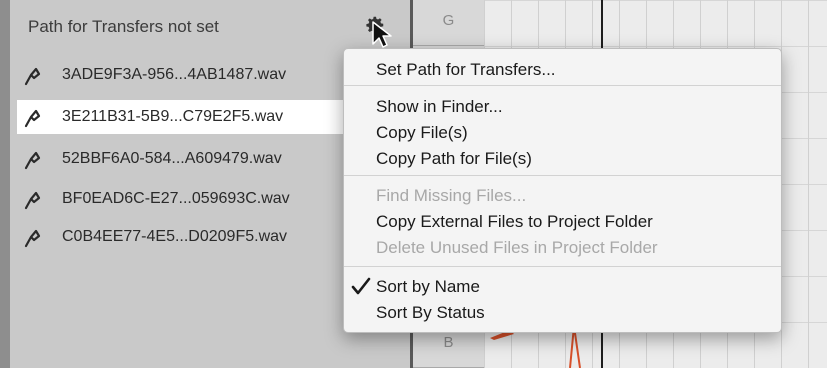 The height and width of the screenshot is (368, 827). I want to click on menu-item-sort-by-status: Sort By Status, so click(562, 312).